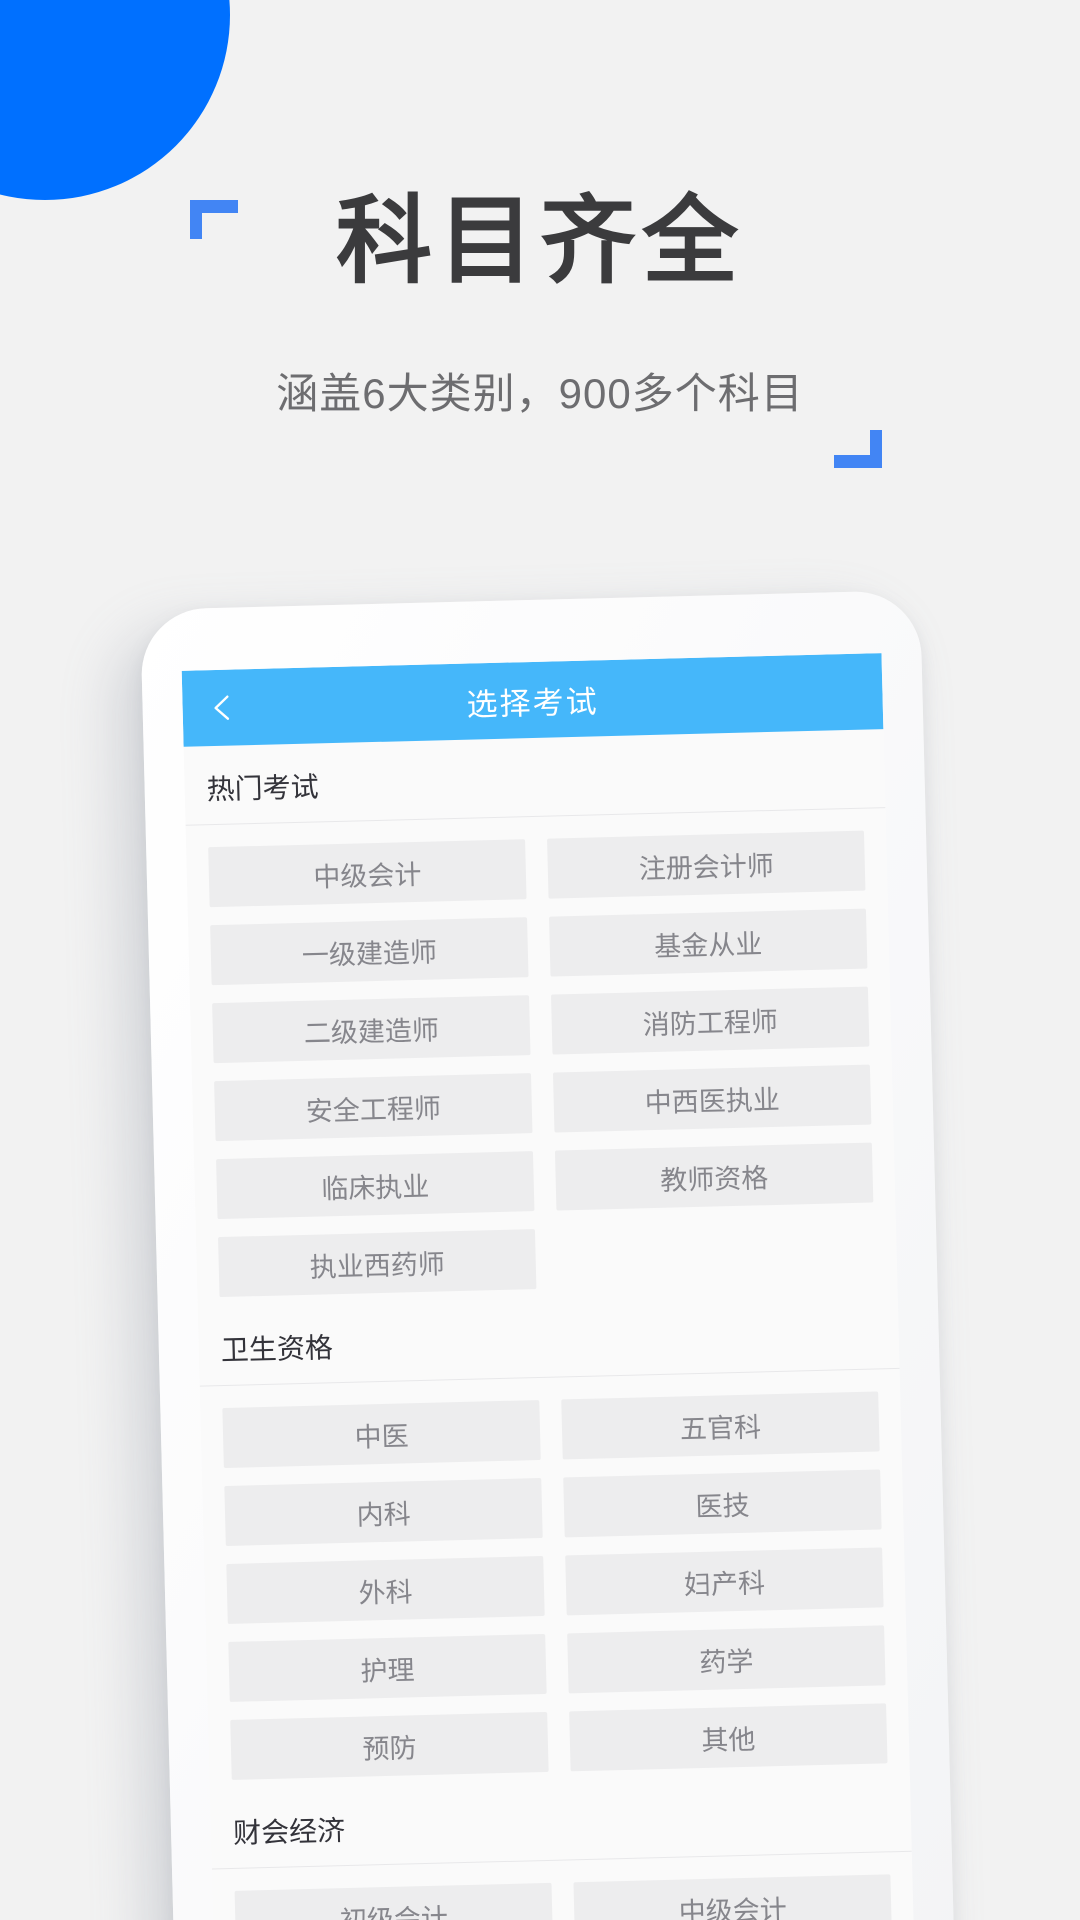 The height and width of the screenshot is (1920, 1080). Describe the element at coordinates (724, 1581) in the screenshot. I see `exam-chip: 妇产科` at that location.